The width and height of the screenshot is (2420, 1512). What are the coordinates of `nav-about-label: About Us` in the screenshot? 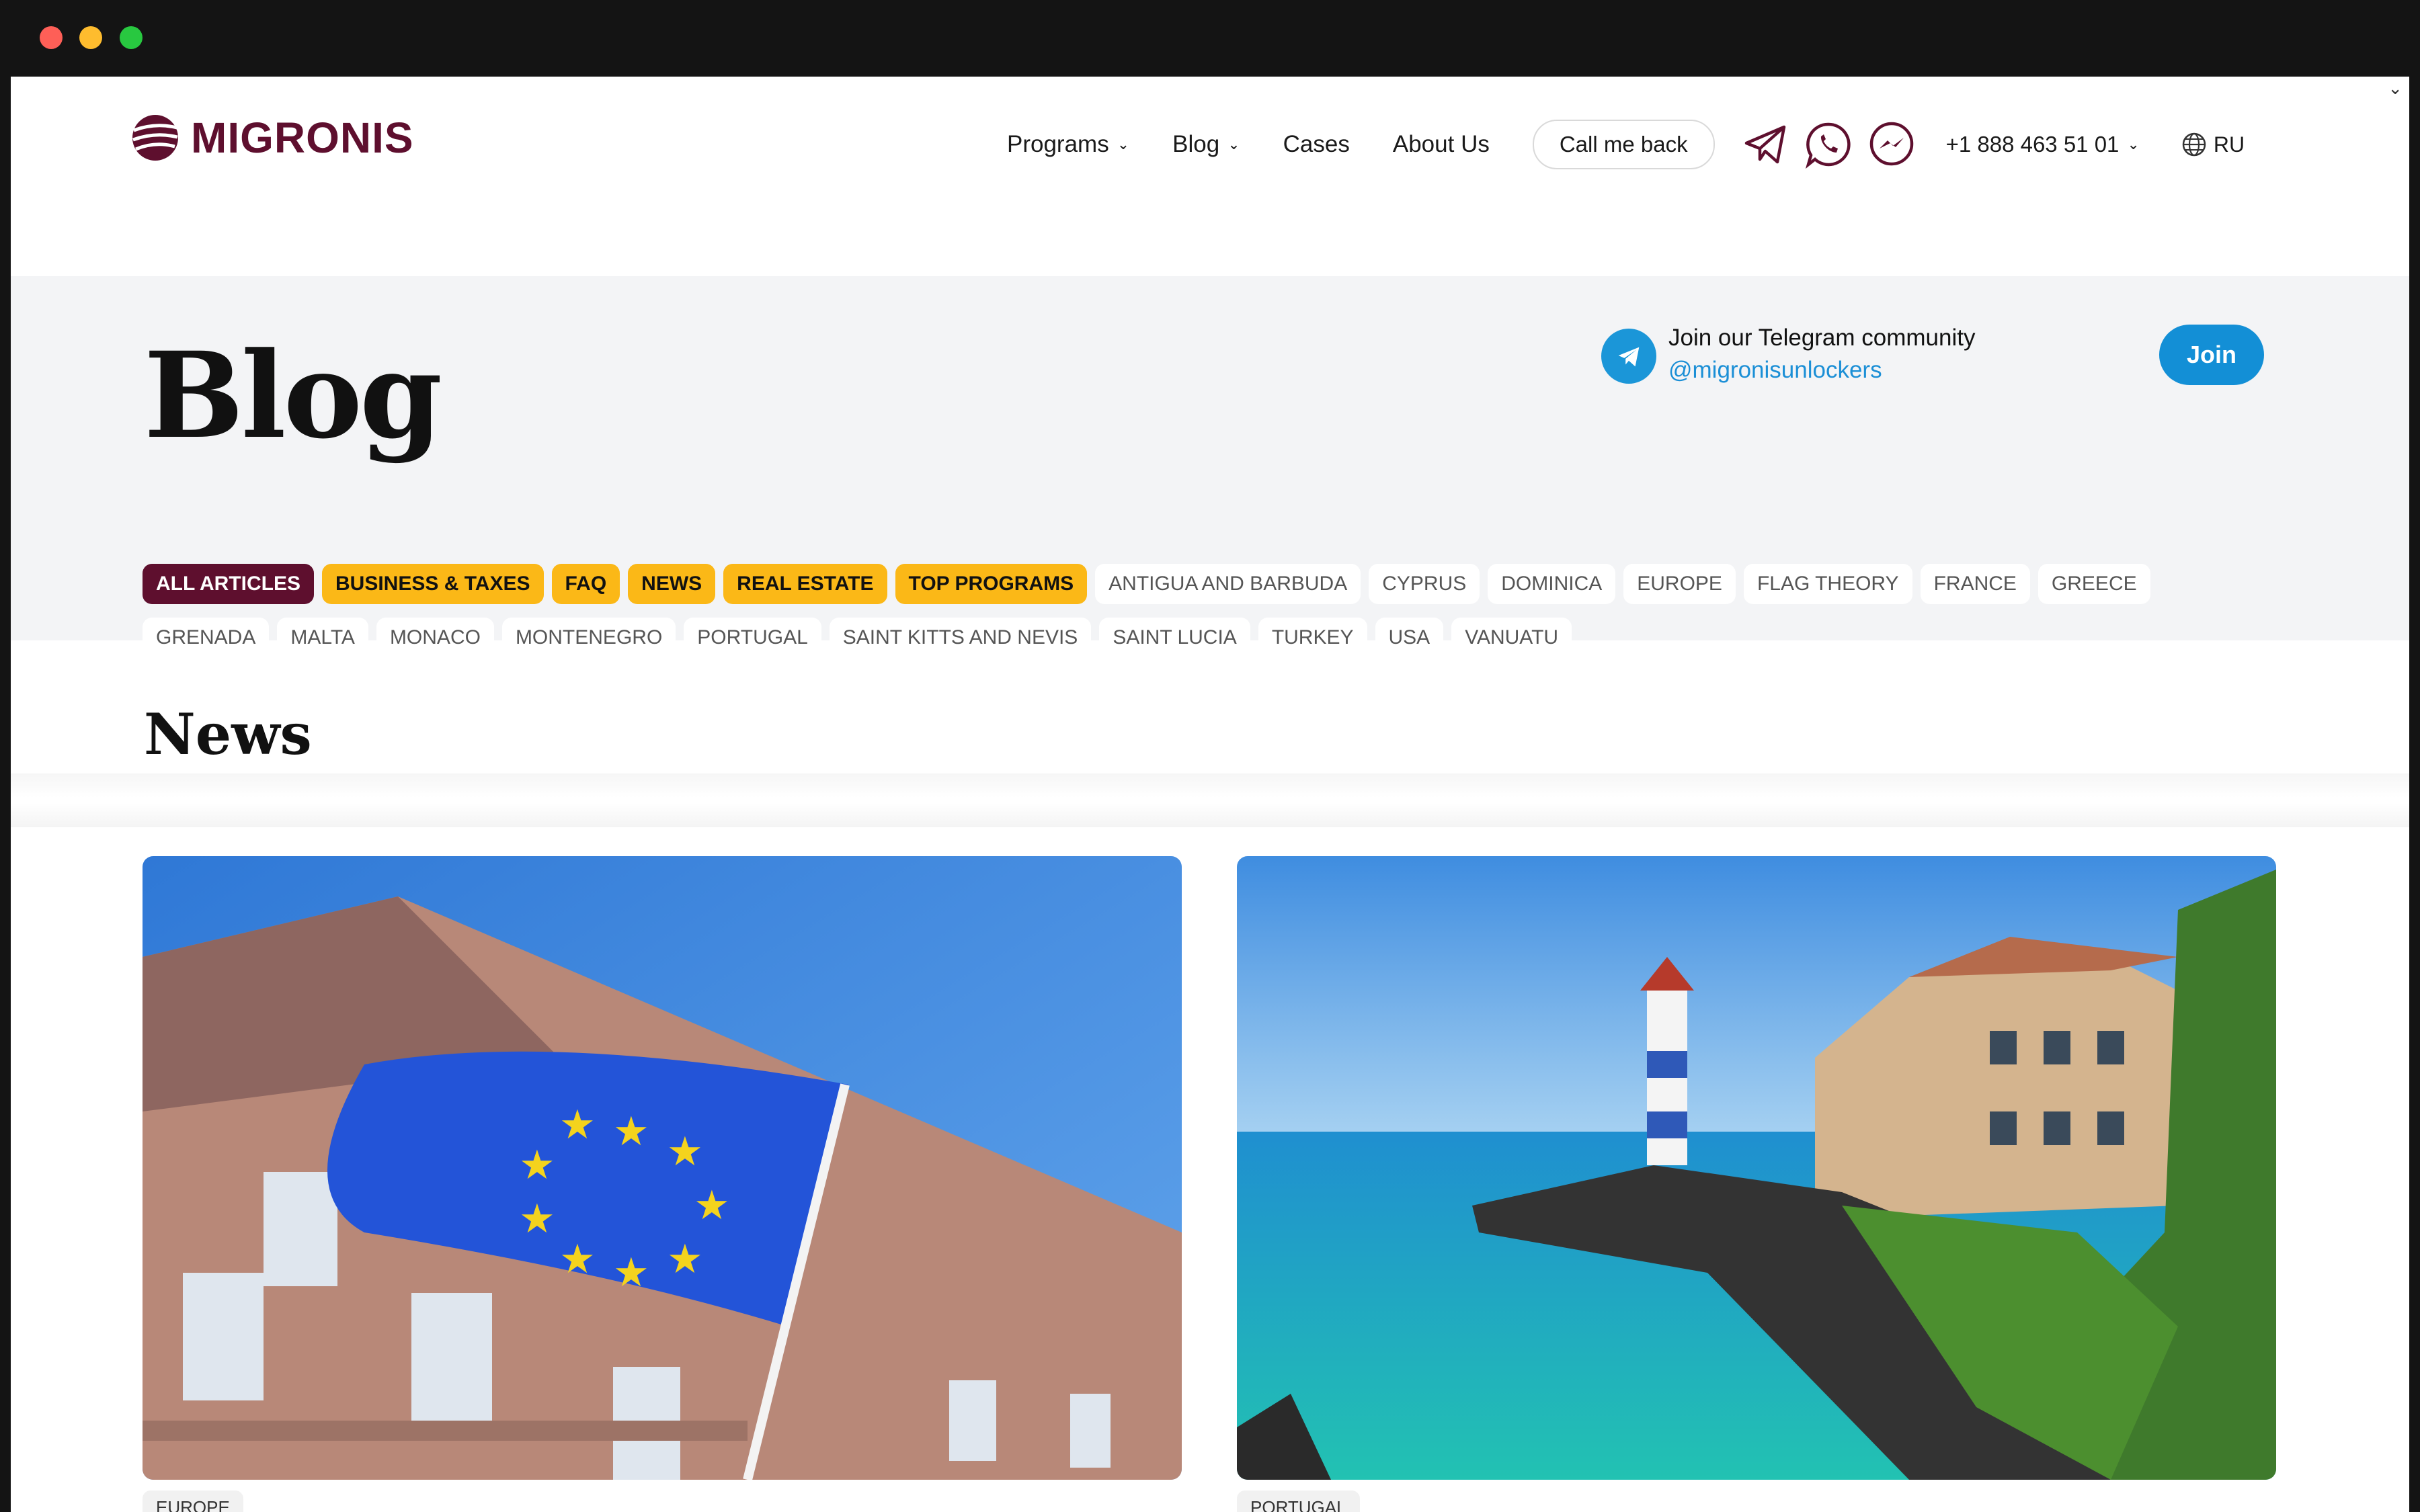 It's located at (1441, 144).